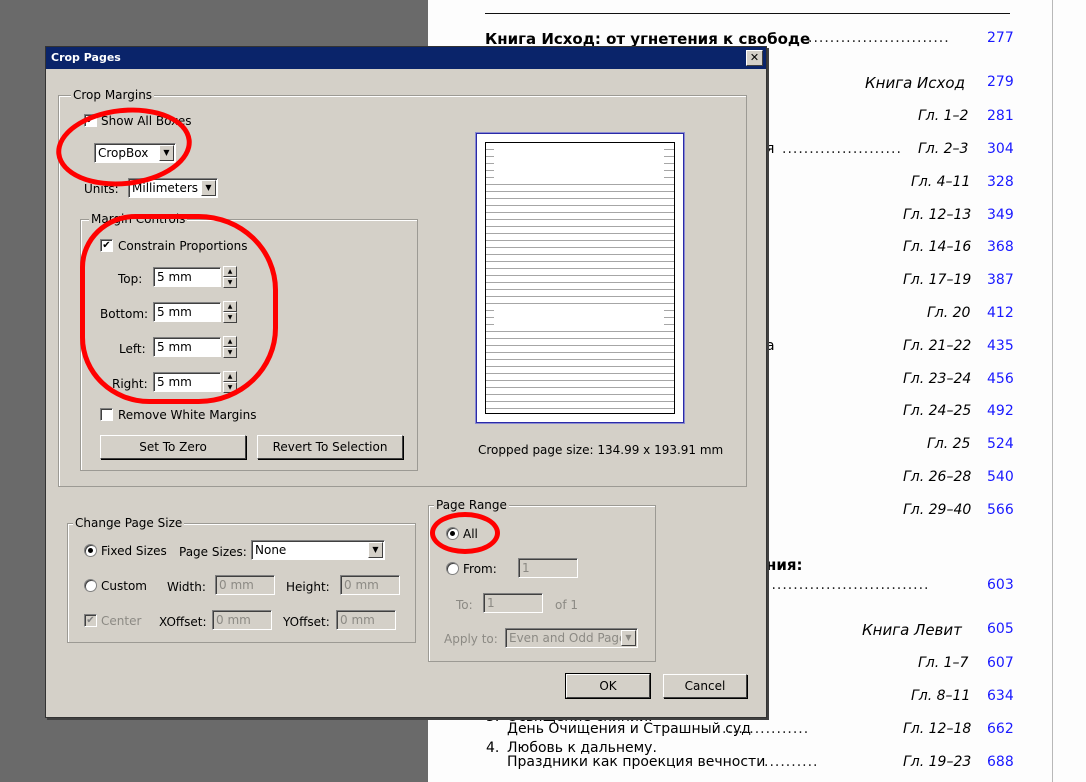  What do you see at coordinates (567, 605) in the screenshot?
I see `of-total-label: of 1` at bounding box center [567, 605].